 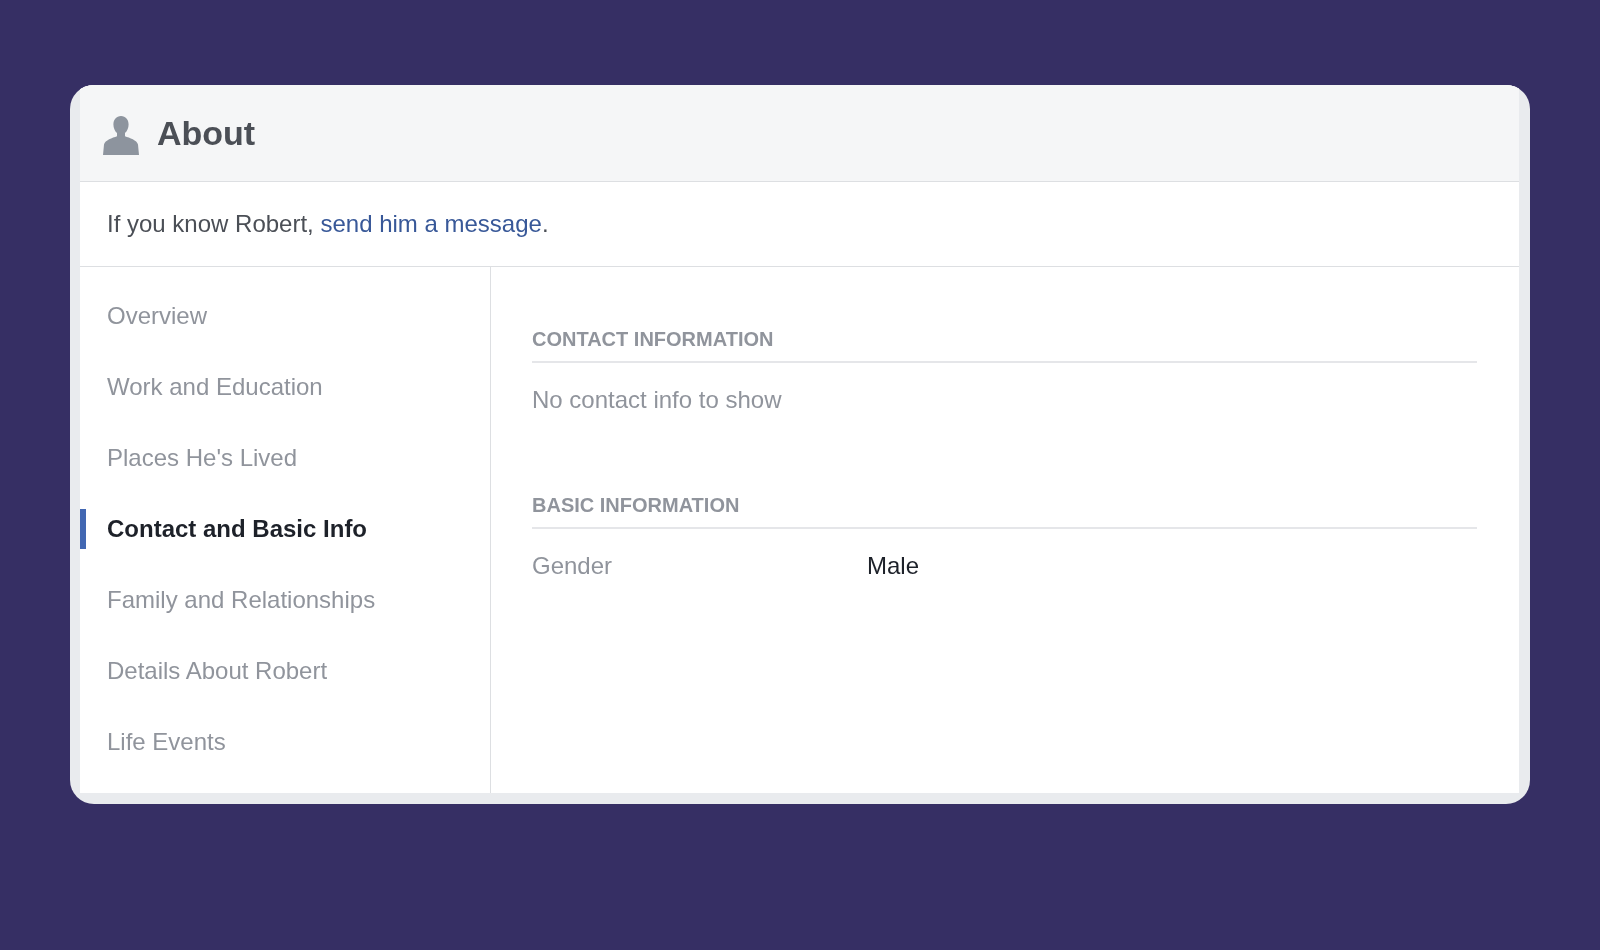 What do you see at coordinates (188, 458) in the screenshot?
I see `sidebar-item: Places He's Lived` at bounding box center [188, 458].